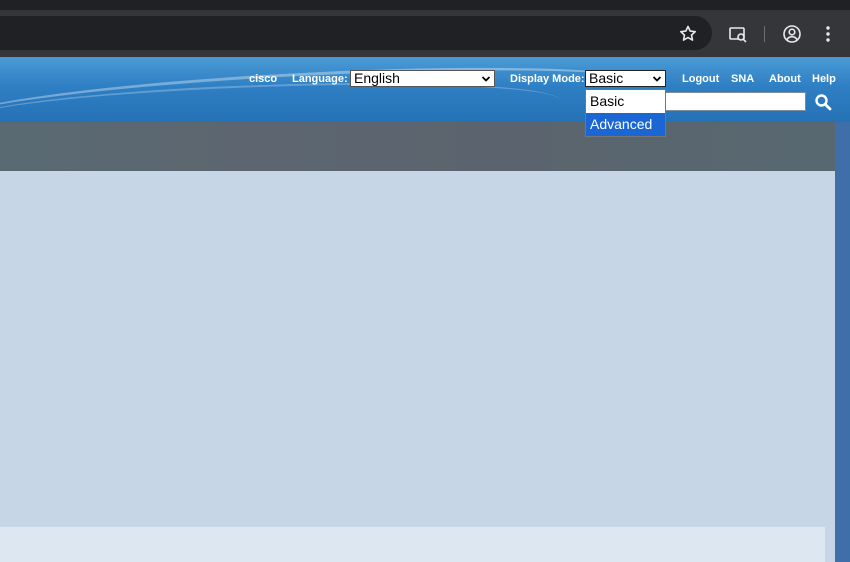 The image size is (850, 562). What do you see at coordinates (700, 79) in the screenshot?
I see `logout-link: Logout` at bounding box center [700, 79].